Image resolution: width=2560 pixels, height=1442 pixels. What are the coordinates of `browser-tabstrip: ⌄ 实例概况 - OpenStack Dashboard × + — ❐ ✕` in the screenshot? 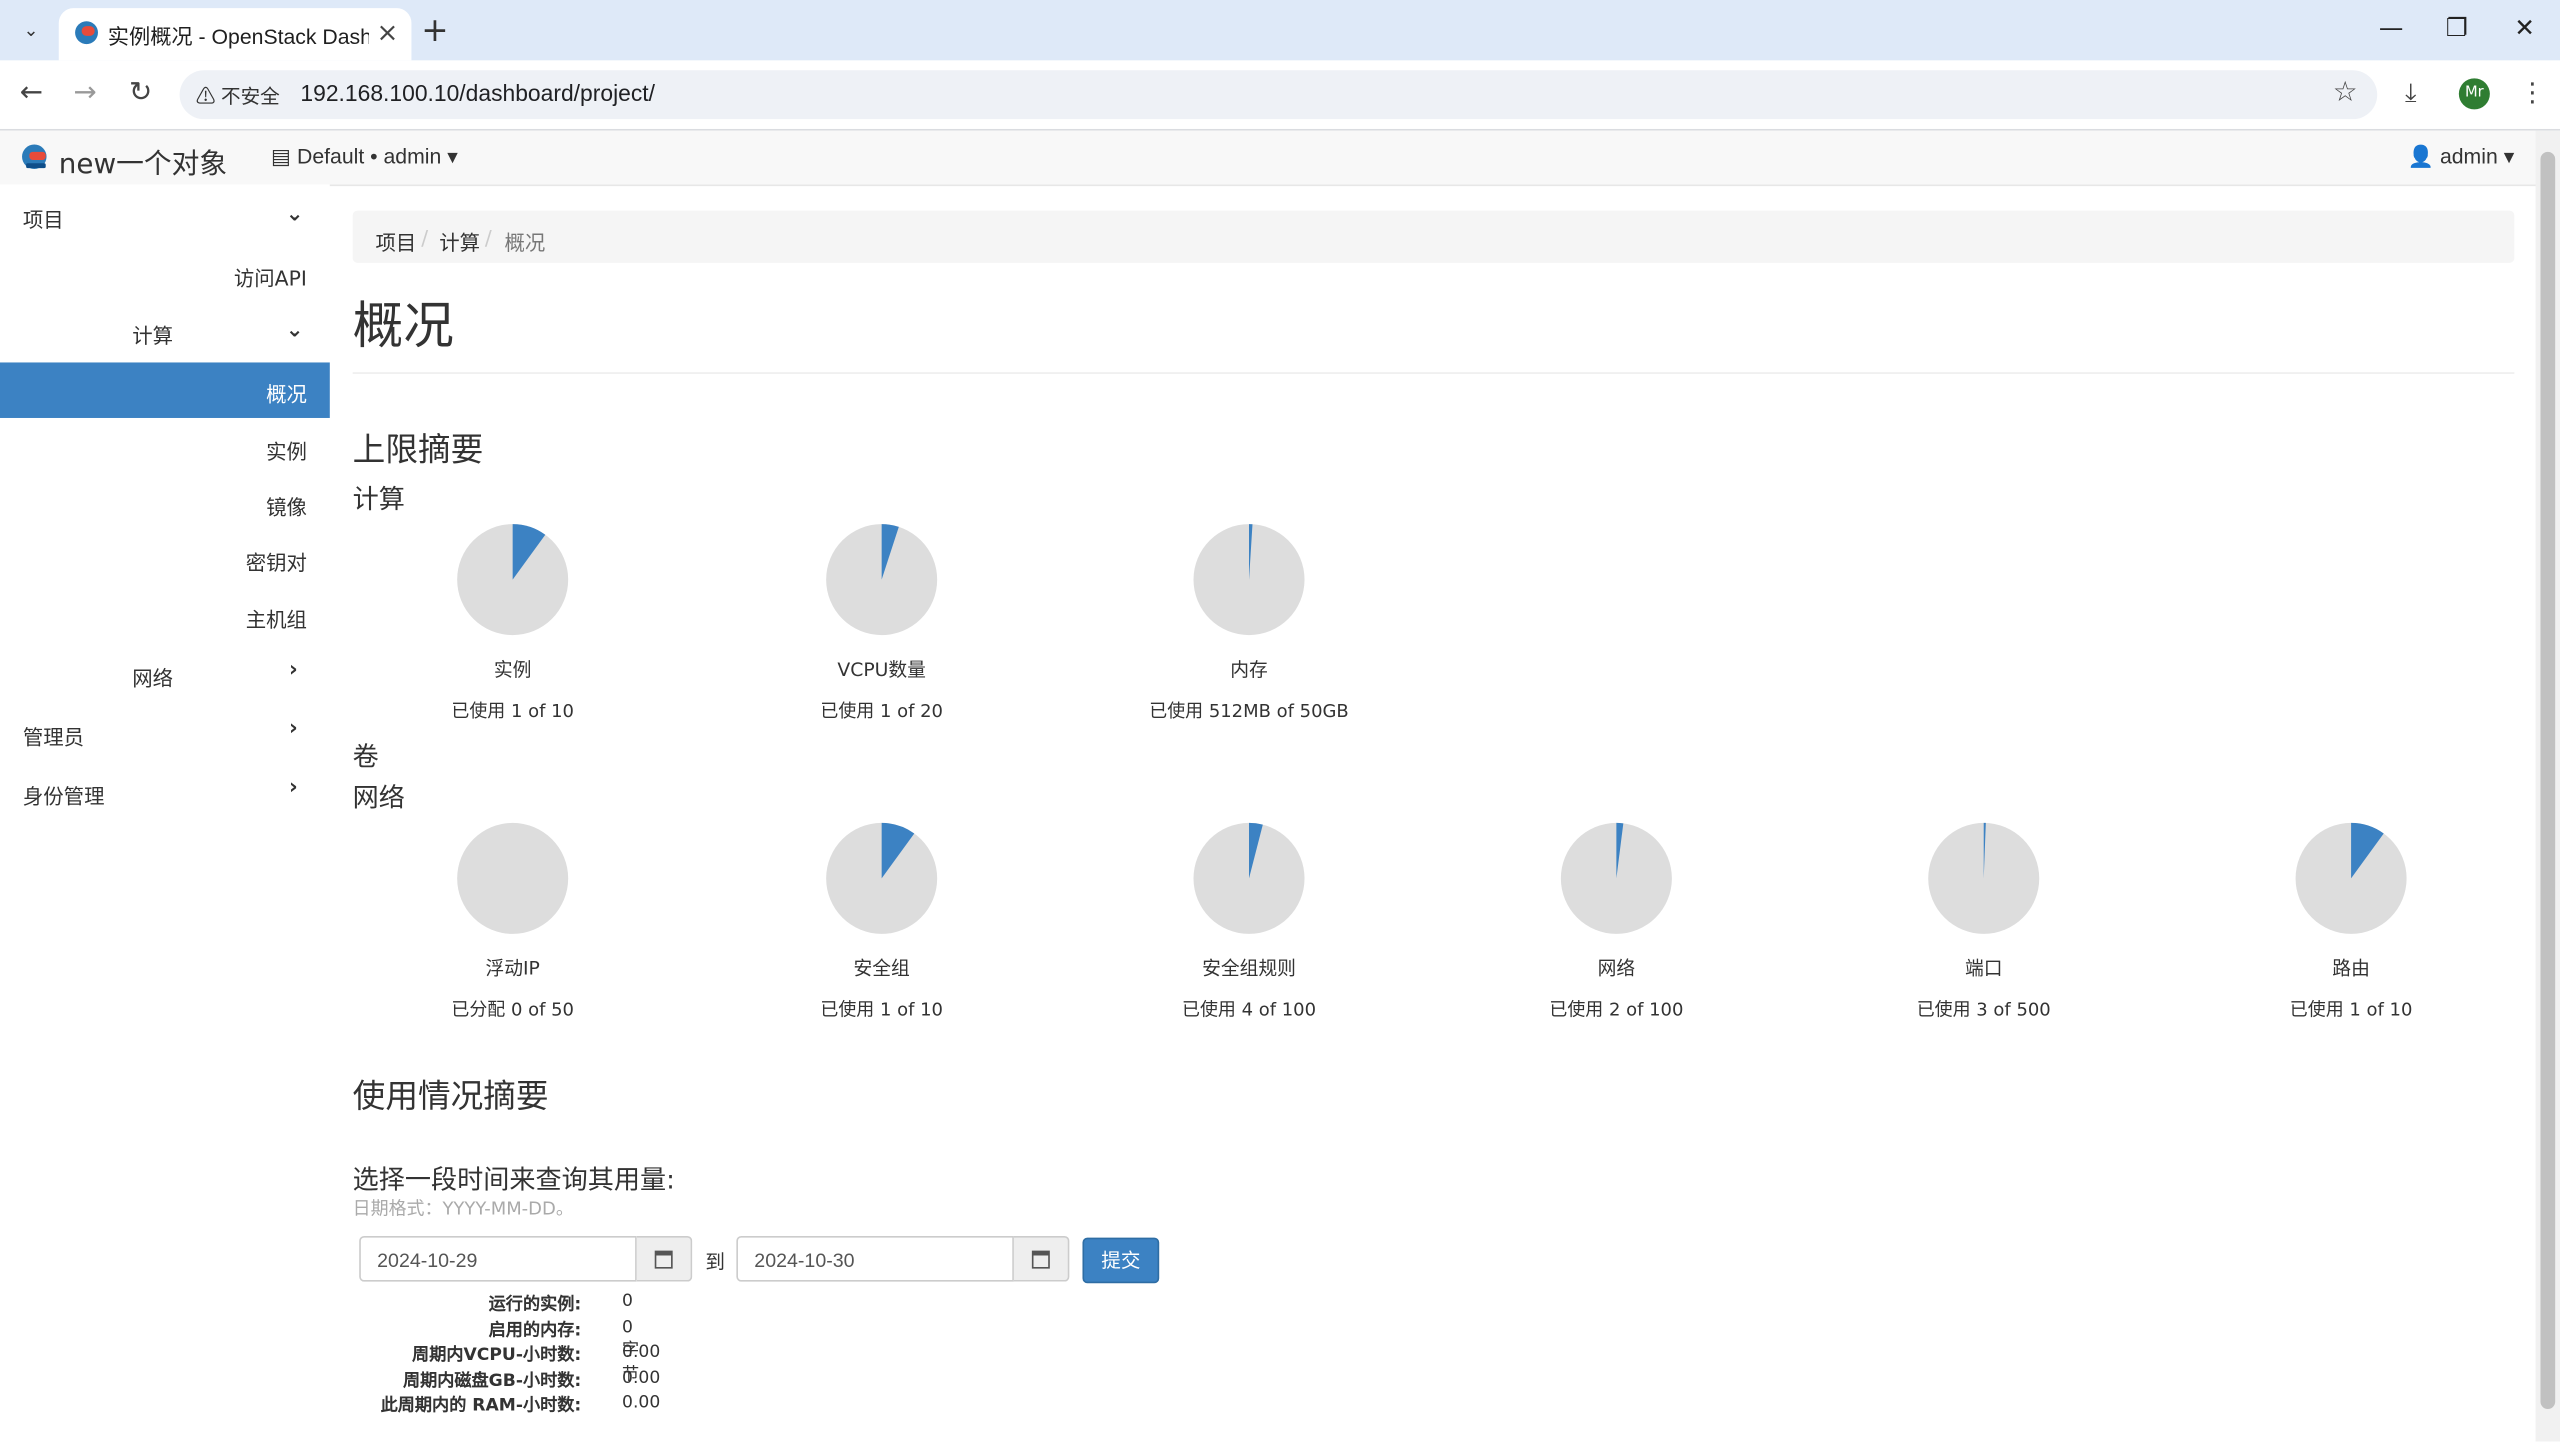 It's located at (1280, 30).